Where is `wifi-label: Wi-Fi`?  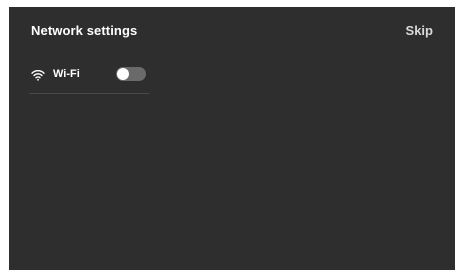 wifi-label: Wi-Fi is located at coordinates (66, 74).